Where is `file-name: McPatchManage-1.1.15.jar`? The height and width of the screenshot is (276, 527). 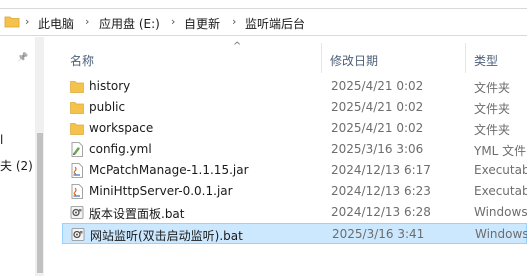 file-name: McPatchManage-1.1.15.jar is located at coordinates (169, 170).